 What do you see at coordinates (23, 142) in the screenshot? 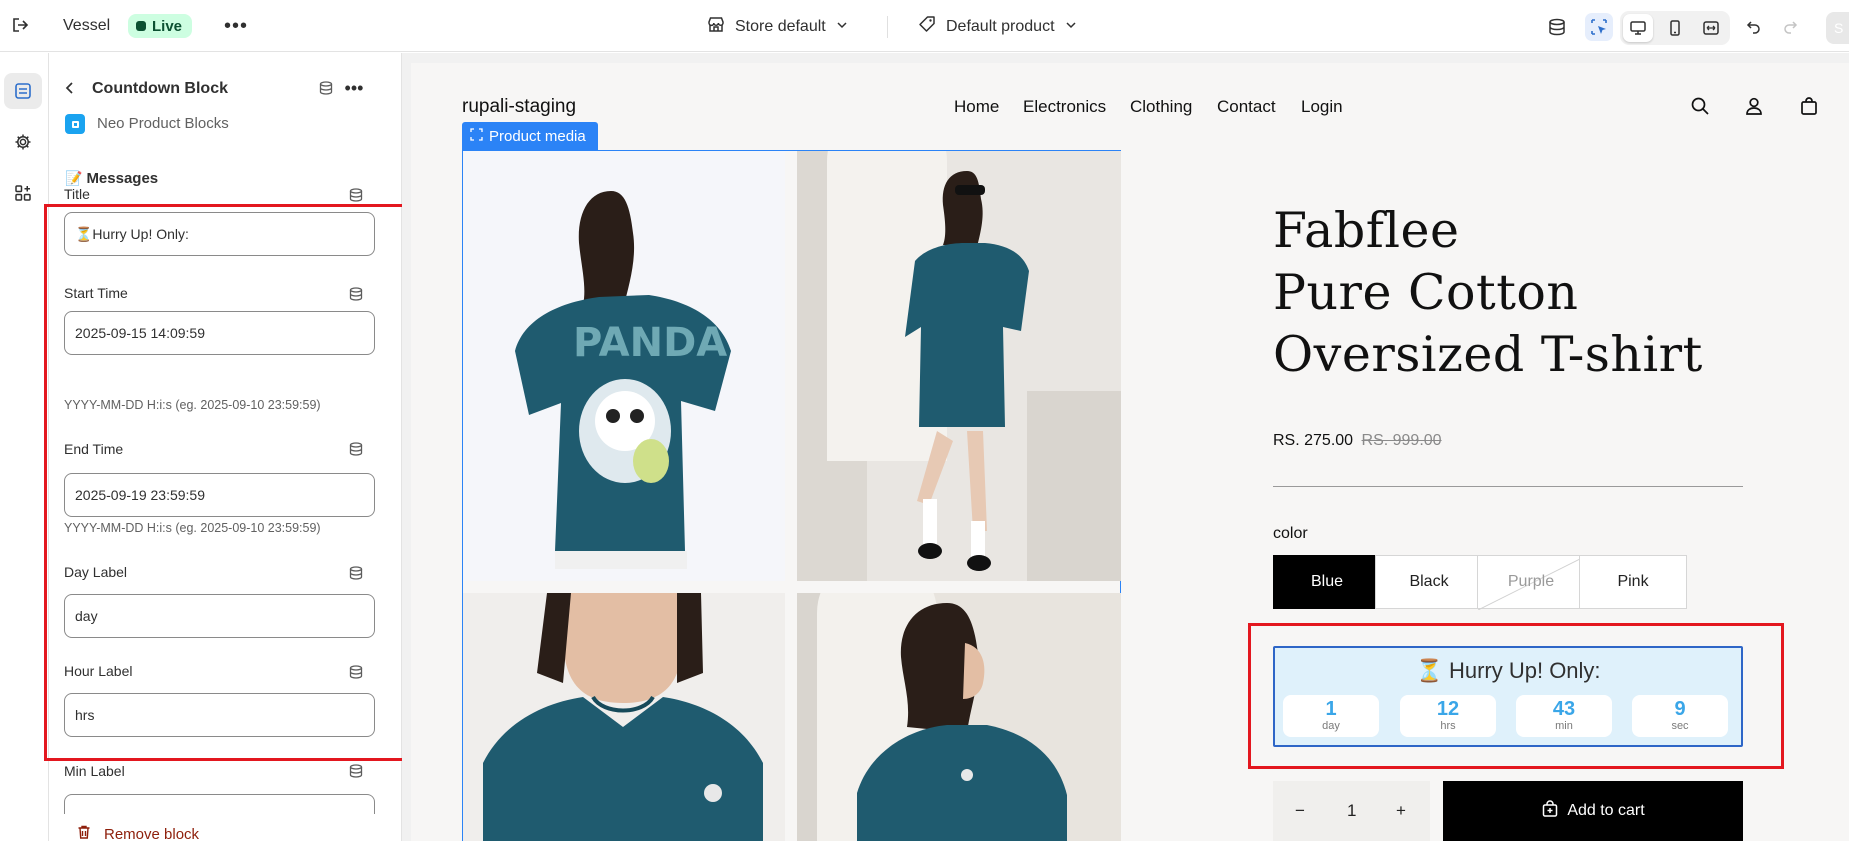
I see `gear-icon` at bounding box center [23, 142].